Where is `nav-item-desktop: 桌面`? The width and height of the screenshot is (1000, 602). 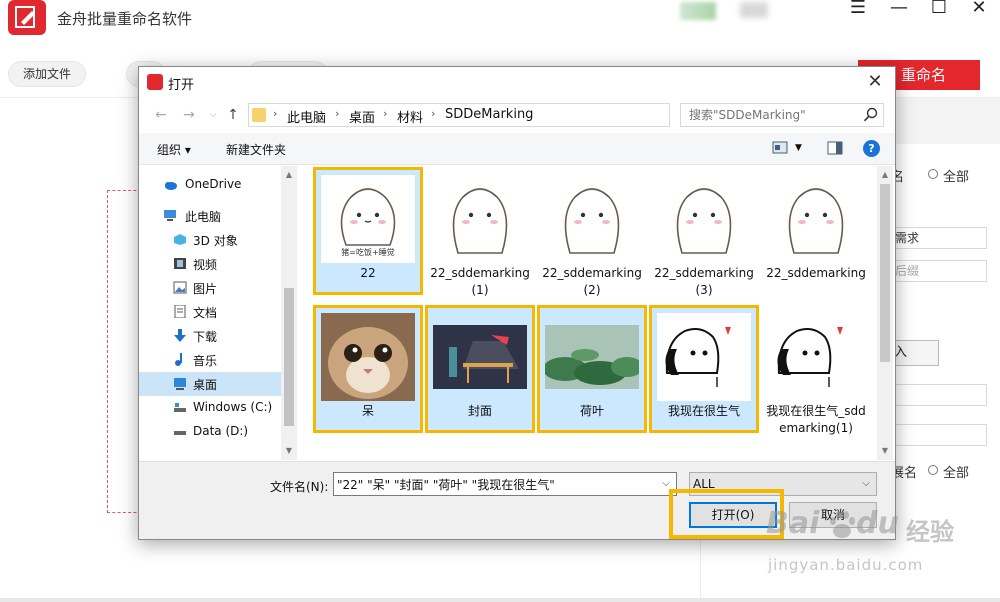
nav-item-desktop: 桌面 is located at coordinates (210, 384).